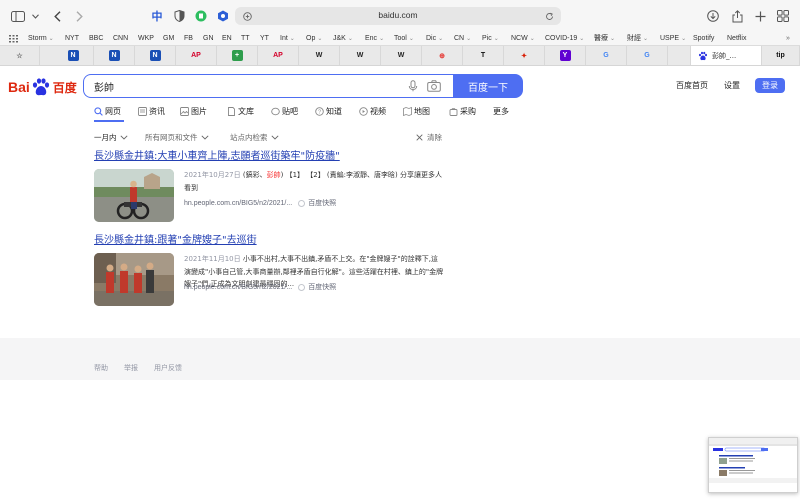  Describe the element at coordinates (151, 111) in the screenshot. I see `search-tab: 资讯` at that location.